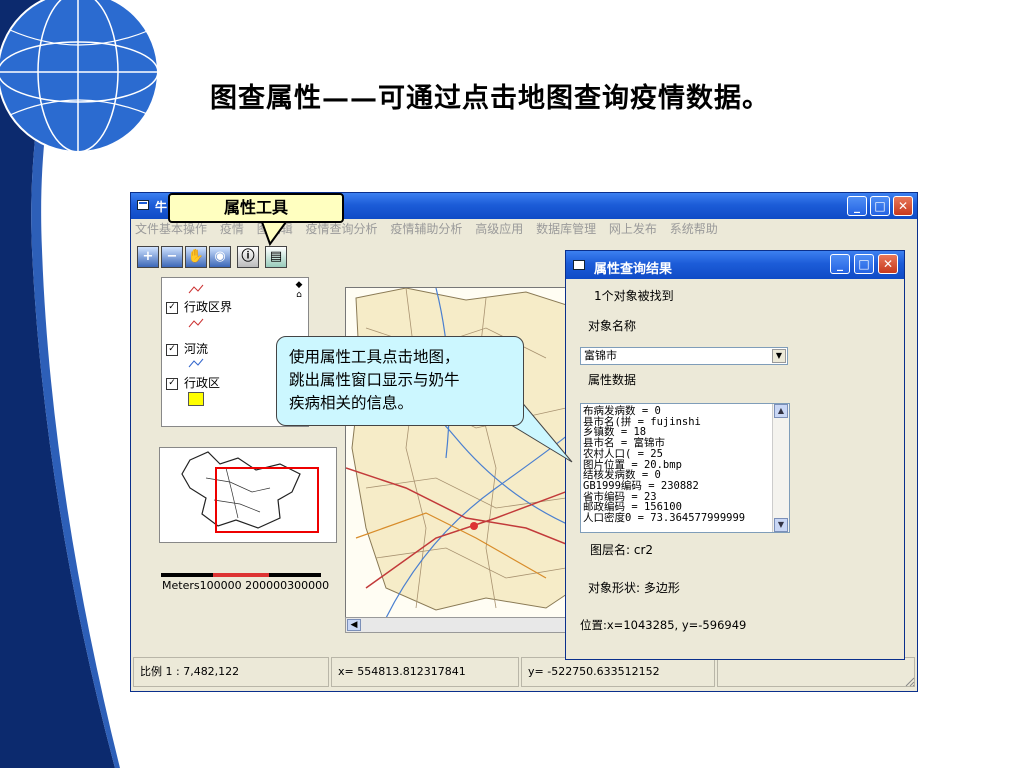  Describe the element at coordinates (196, 257) in the screenshot. I see `pan-hand-icon: ✋` at that location.